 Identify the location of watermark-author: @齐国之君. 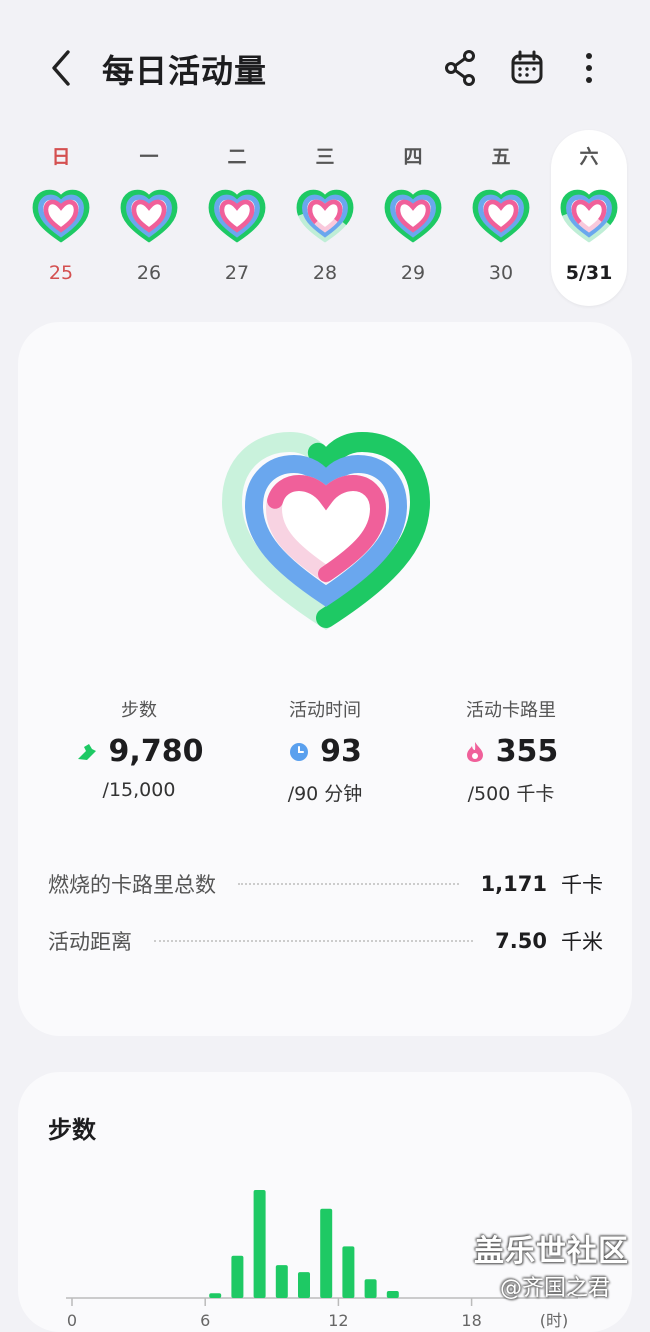
(555, 1288).